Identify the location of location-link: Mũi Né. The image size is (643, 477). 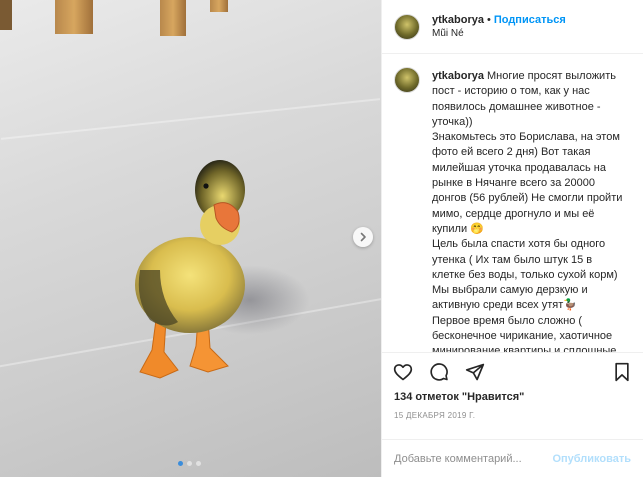
(499, 33).